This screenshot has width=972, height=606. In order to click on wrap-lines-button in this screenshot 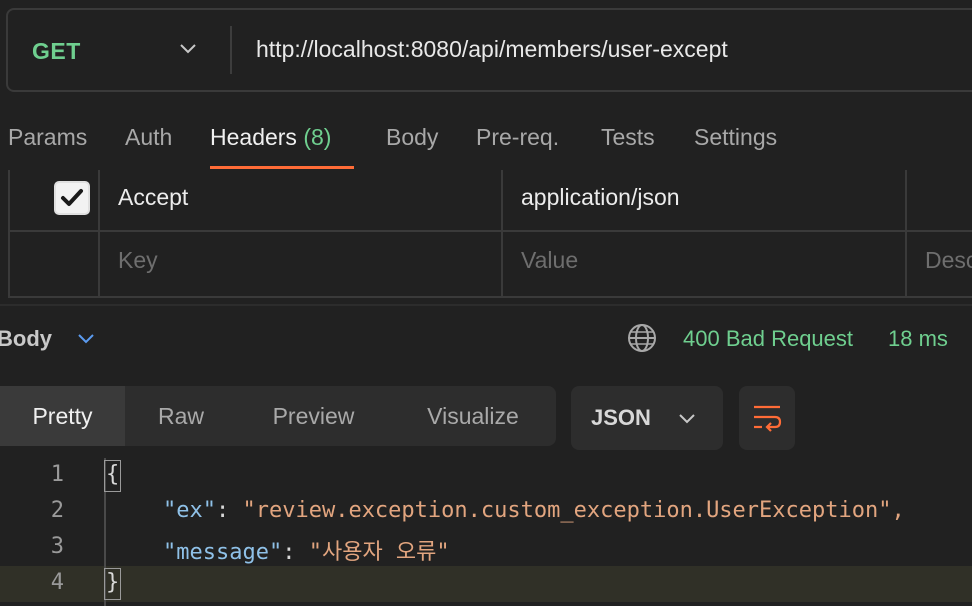, I will do `click(767, 418)`.